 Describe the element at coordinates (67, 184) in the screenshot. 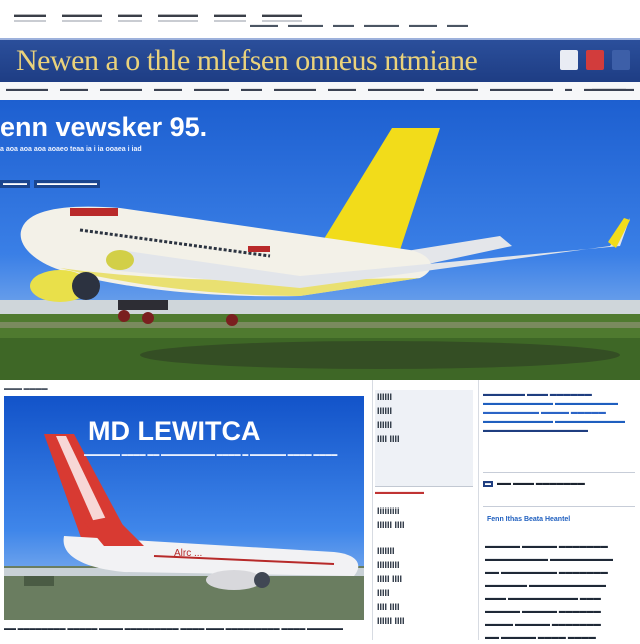

I see `hero-tag: ▬▬▬▬▬▬▬▬▬▬` at that location.